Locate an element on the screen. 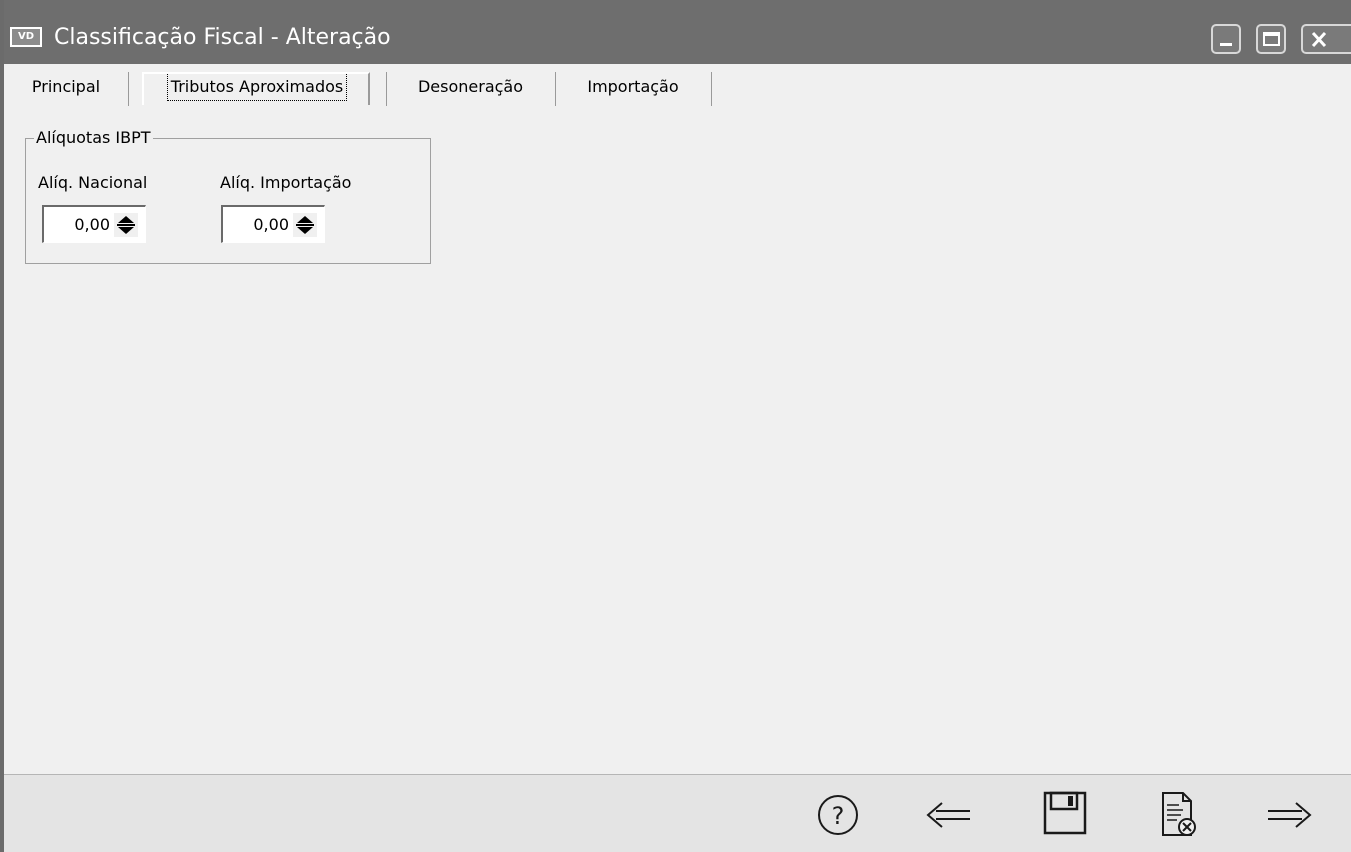 The image size is (1351, 852). tab-tributos-aproximados: Tributos Aproximados is located at coordinates (257, 89).